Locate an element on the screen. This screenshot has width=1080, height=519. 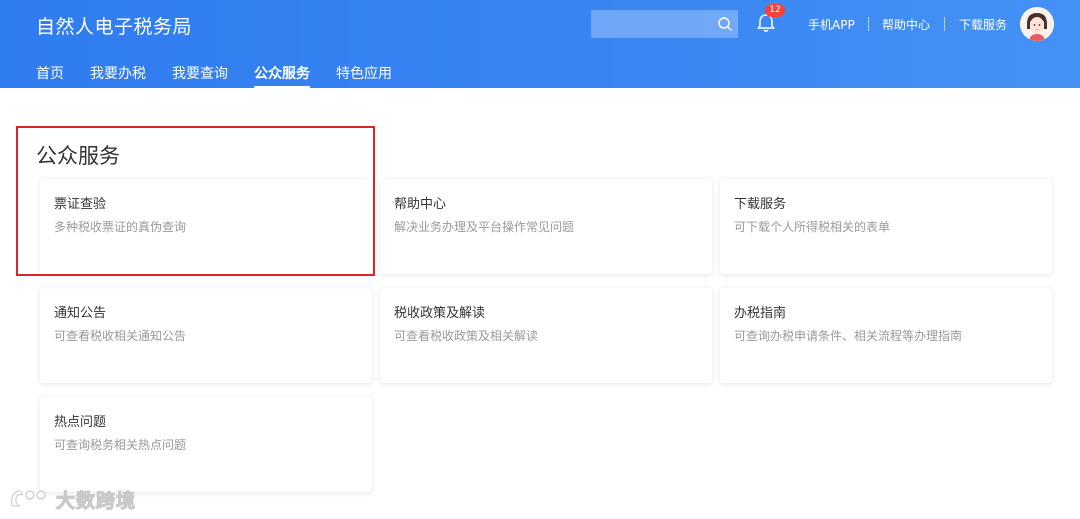
nav-item-query: 我要查询 is located at coordinates (200, 75).